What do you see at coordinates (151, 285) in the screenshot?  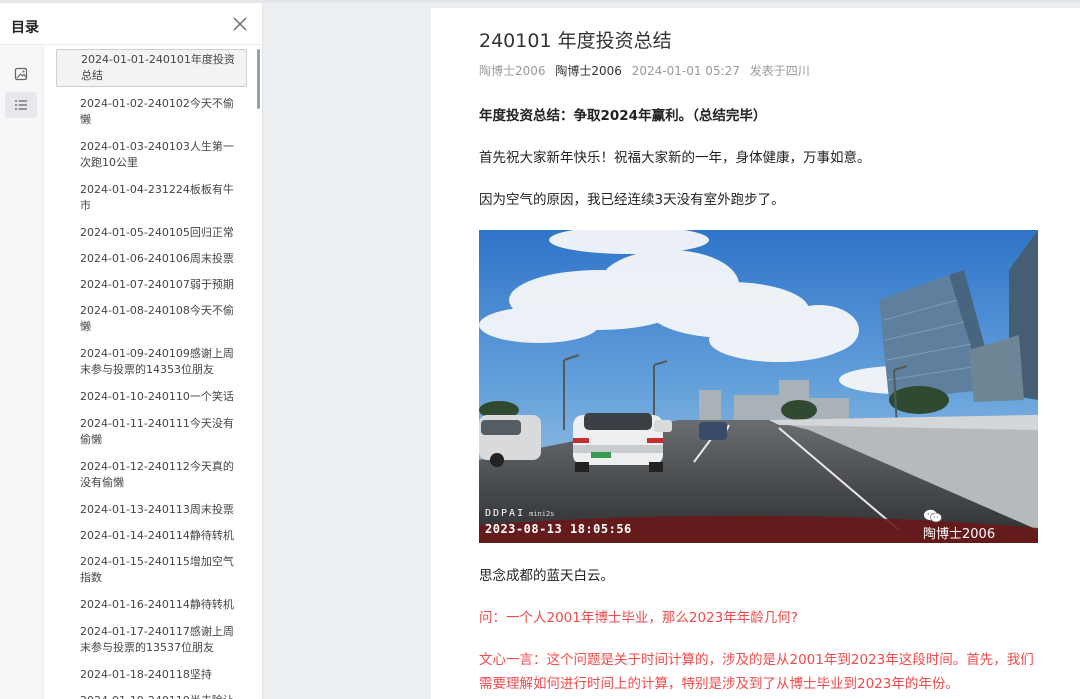 I see `toc-item: 2024-01-07-240107弱于预期` at bounding box center [151, 285].